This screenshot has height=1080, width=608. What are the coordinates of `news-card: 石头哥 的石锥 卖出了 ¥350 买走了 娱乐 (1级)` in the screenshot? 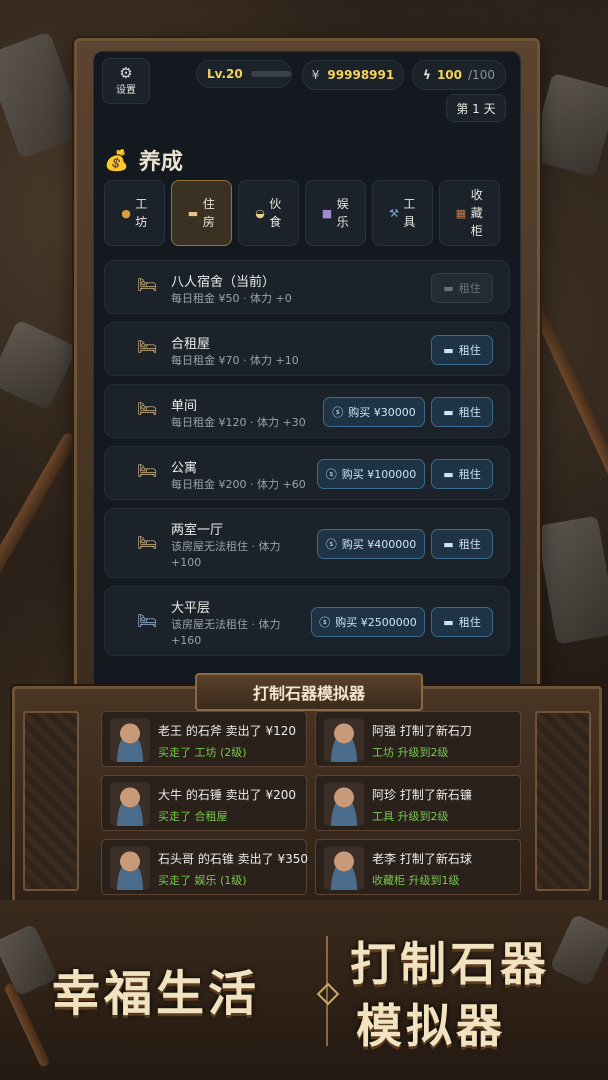 It's located at (204, 867).